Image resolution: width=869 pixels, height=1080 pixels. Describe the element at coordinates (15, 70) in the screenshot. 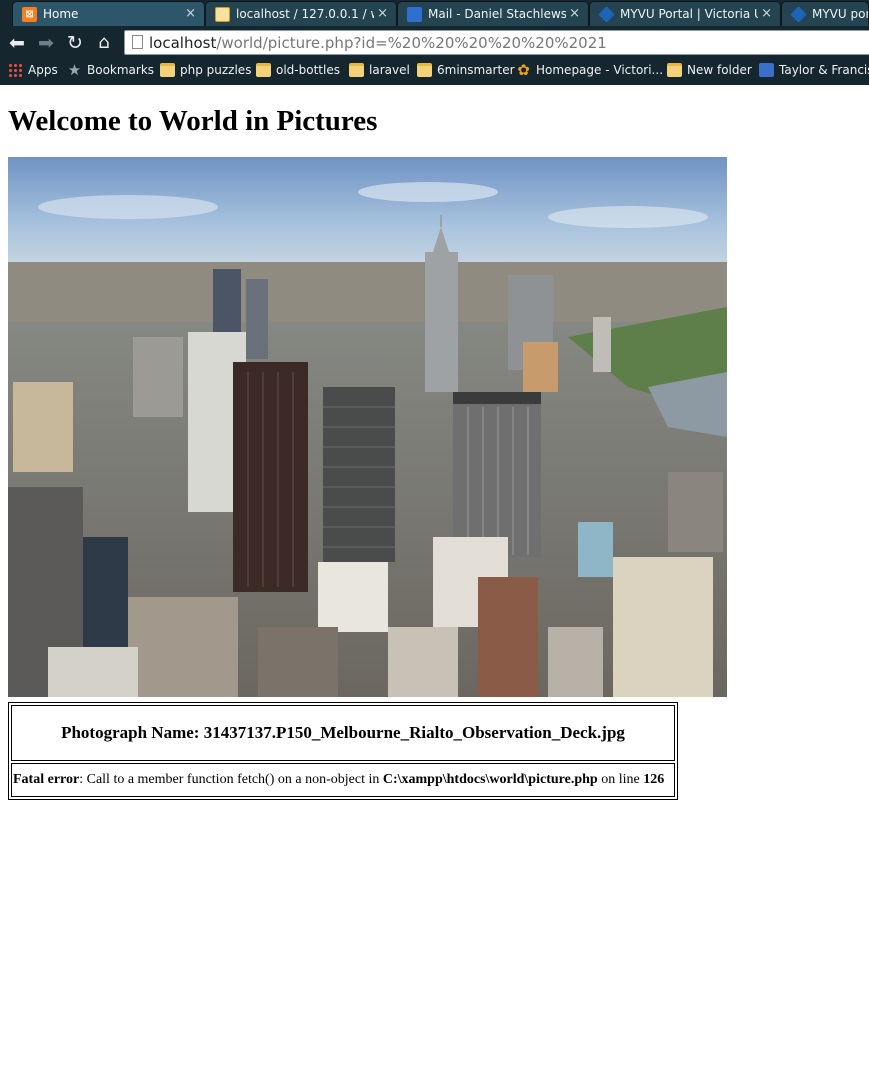

I see `apps-grid-icon` at that location.